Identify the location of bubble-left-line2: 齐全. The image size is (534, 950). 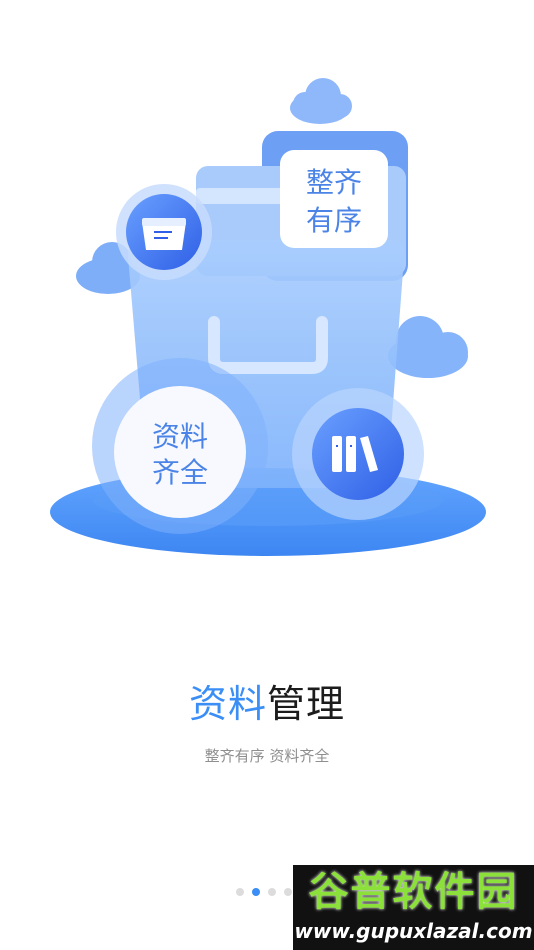
(180, 472).